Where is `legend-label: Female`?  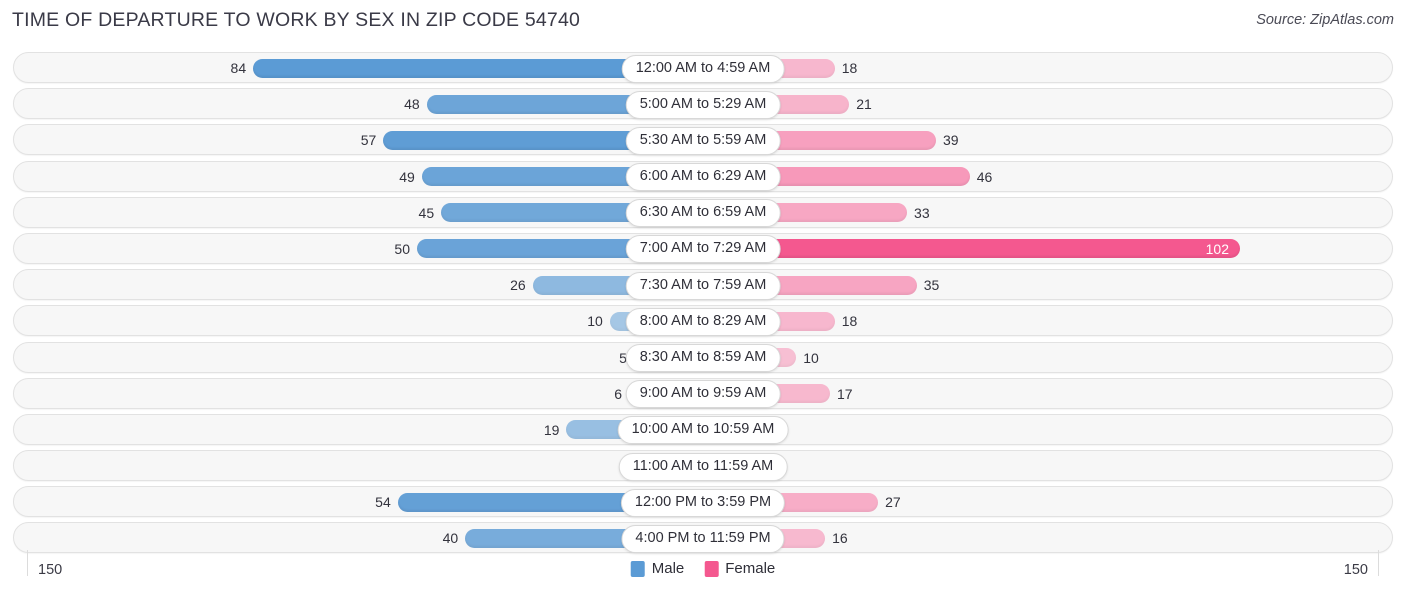
legend-label: Female is located at coordinates (750, 568).